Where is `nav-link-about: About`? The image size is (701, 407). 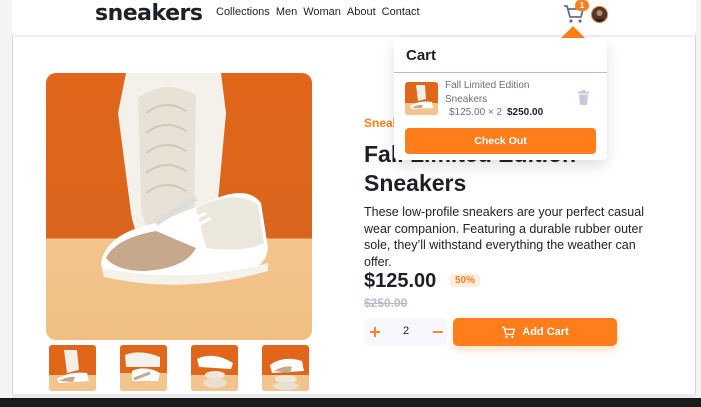
nav-link-about: About is located at coordinates (361, 12).